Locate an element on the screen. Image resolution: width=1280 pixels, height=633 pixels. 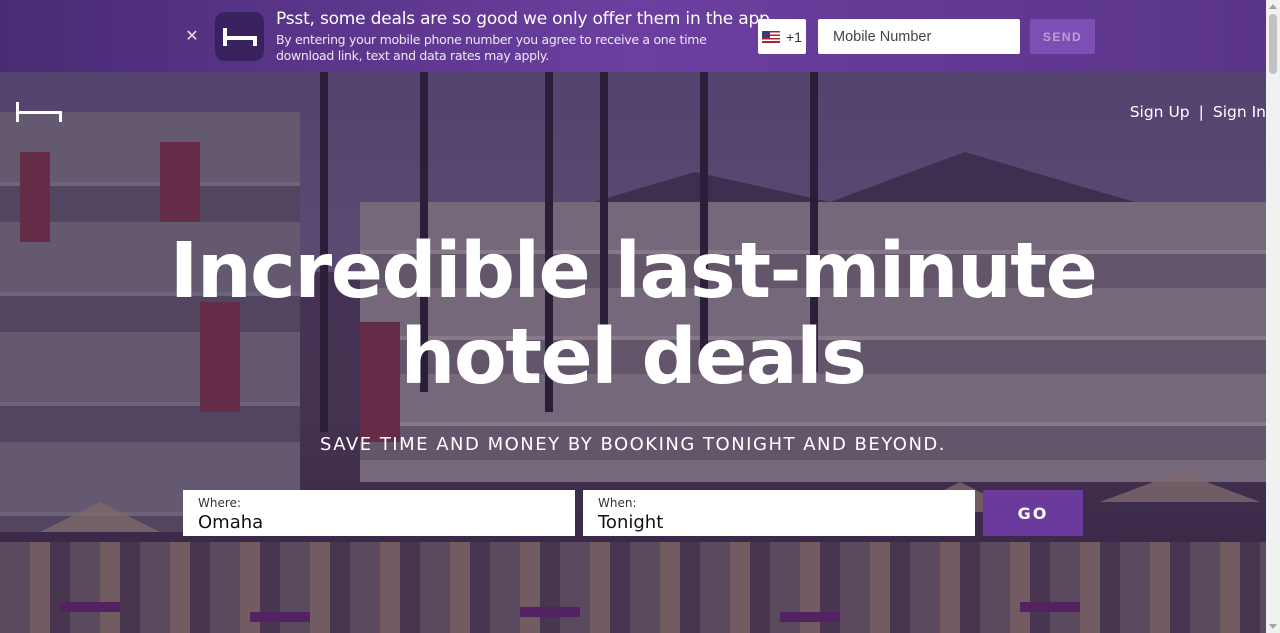
headline-line-2: hotel deals is located at coordinates (633, 357).